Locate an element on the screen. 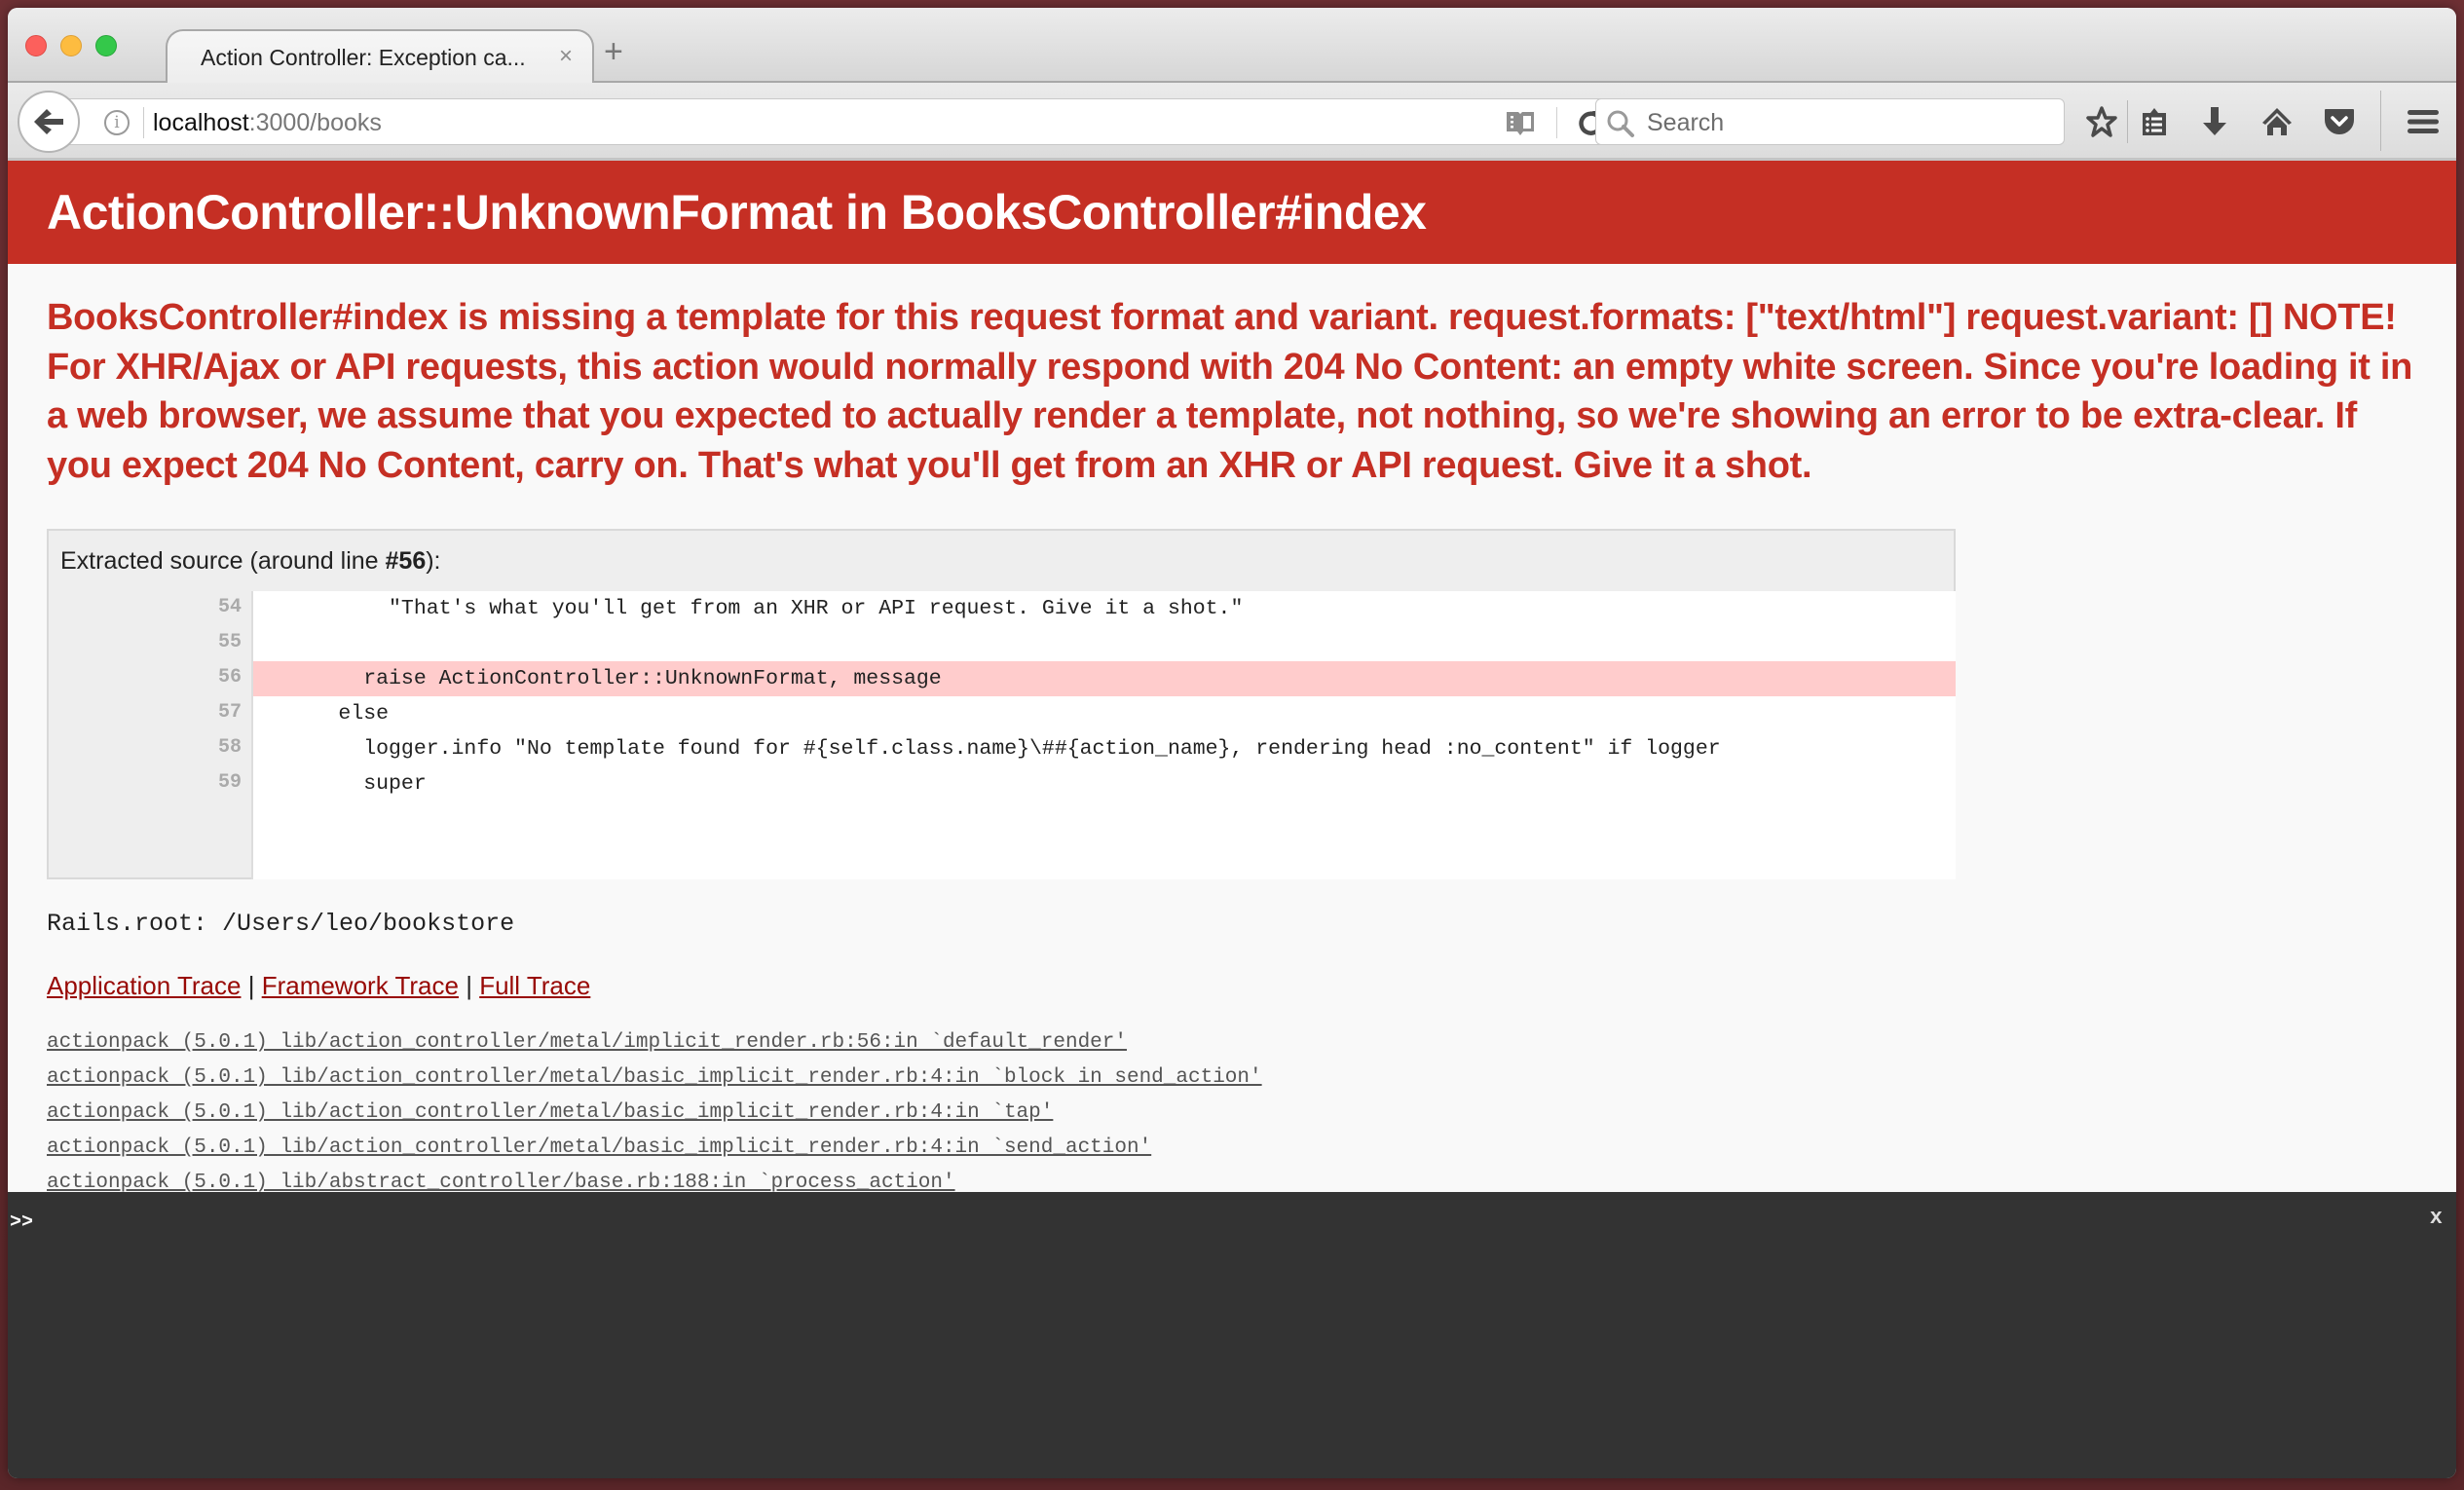 This screenshot has height=1490, width=2464. url-bar: i localhost:3000/books is located at coordinates (845, 121).